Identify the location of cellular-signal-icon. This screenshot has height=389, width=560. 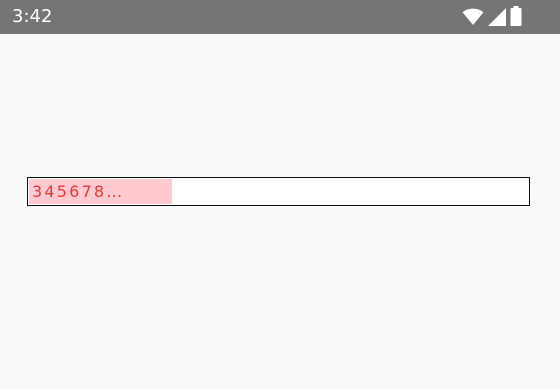
(497, 17).